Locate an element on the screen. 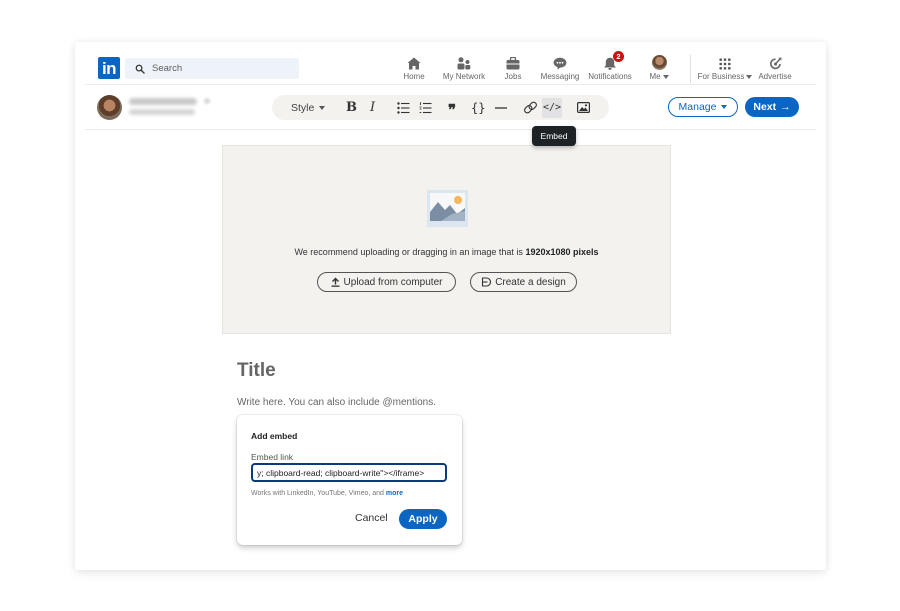 The image size is (900, 611). nav-item-my-network: My Network is located at coordinates (464, 69).